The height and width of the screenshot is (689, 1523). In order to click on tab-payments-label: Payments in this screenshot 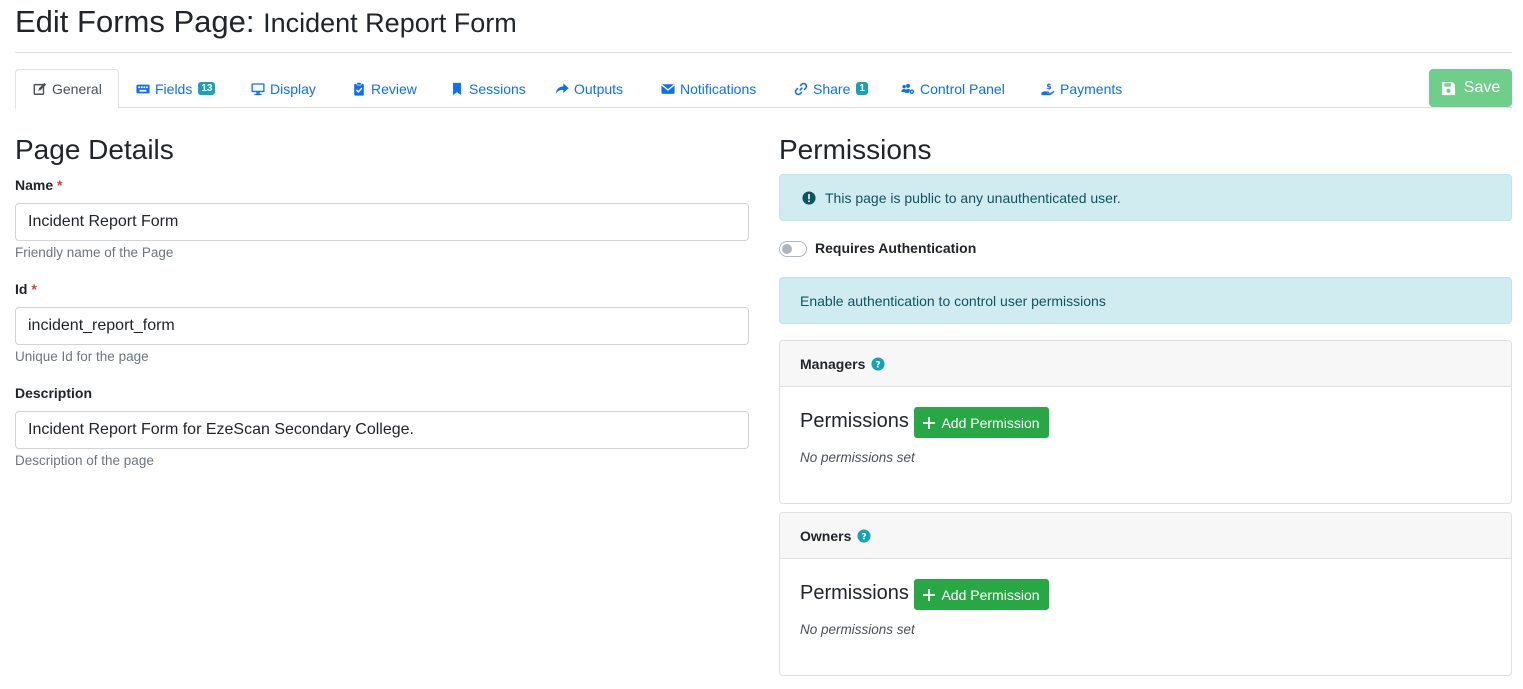, I will do `click(1091, 88)`.